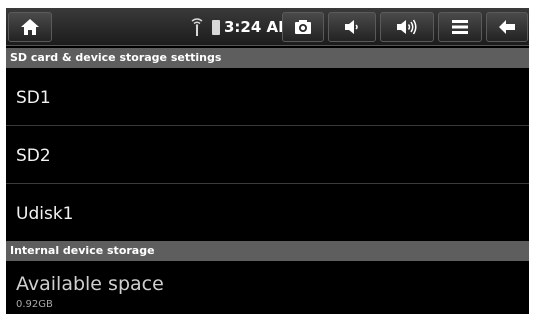  I want to click on back-arrow-icon, so click(507, 27).